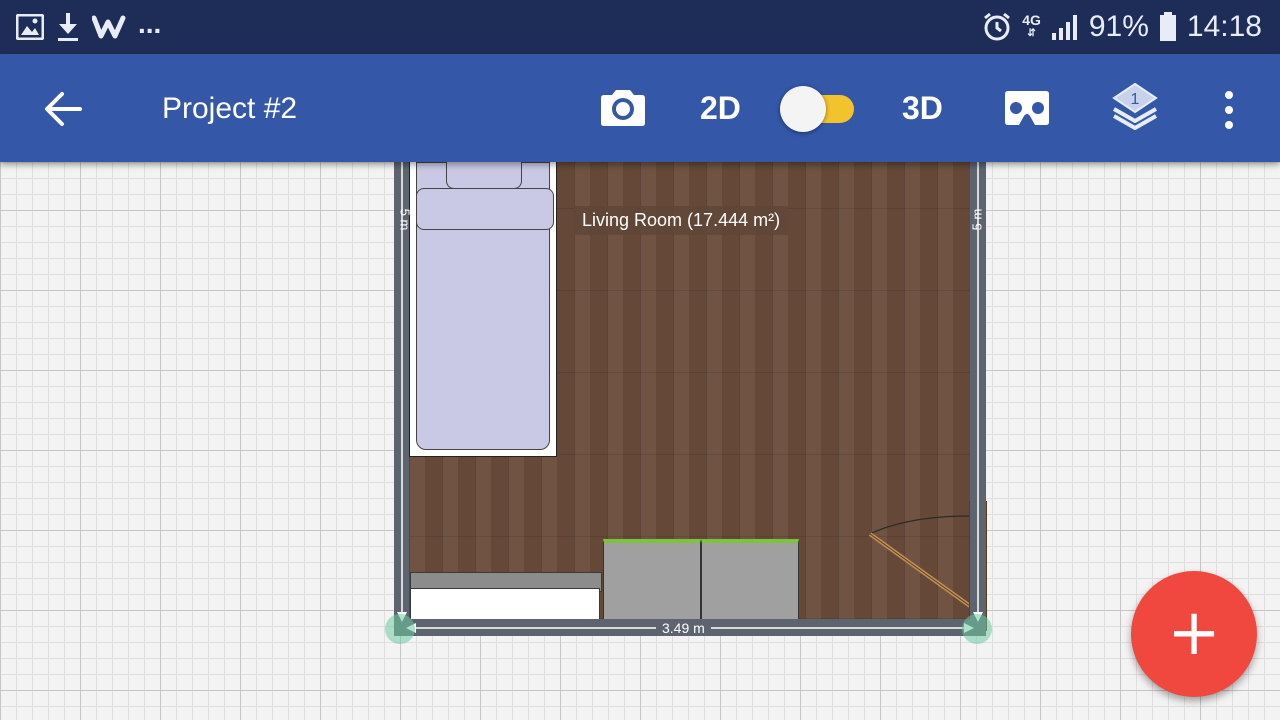 The height and width of the screenshot is (720, 1280). I want to click on bed, so click(483, 309).